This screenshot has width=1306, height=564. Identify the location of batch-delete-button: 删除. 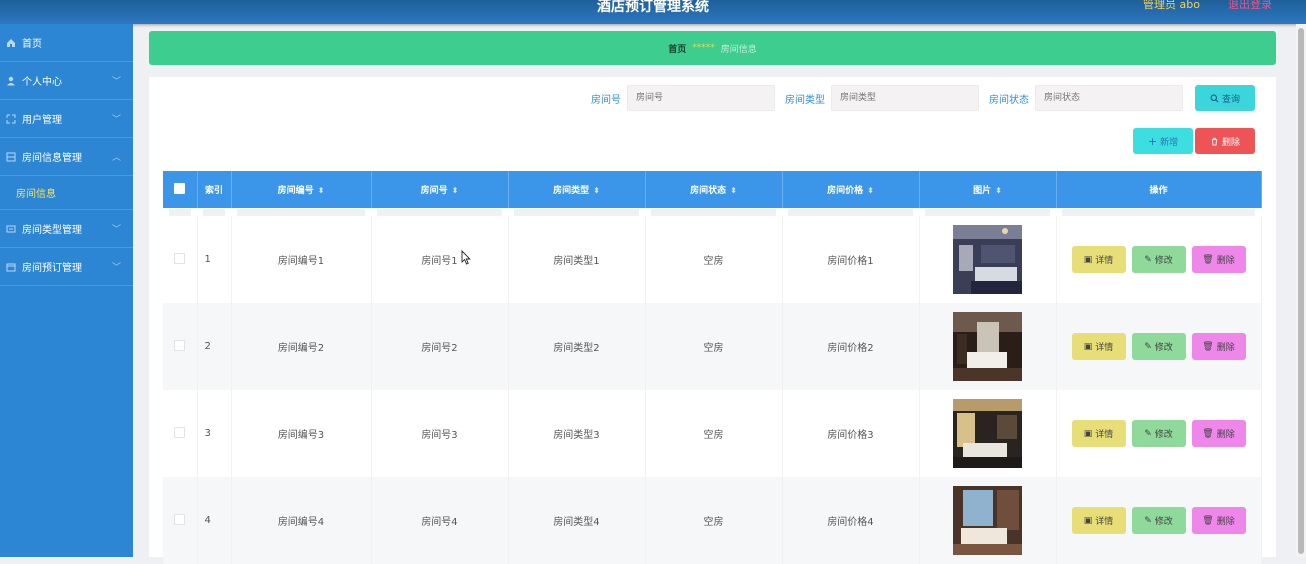
(1225, 141).